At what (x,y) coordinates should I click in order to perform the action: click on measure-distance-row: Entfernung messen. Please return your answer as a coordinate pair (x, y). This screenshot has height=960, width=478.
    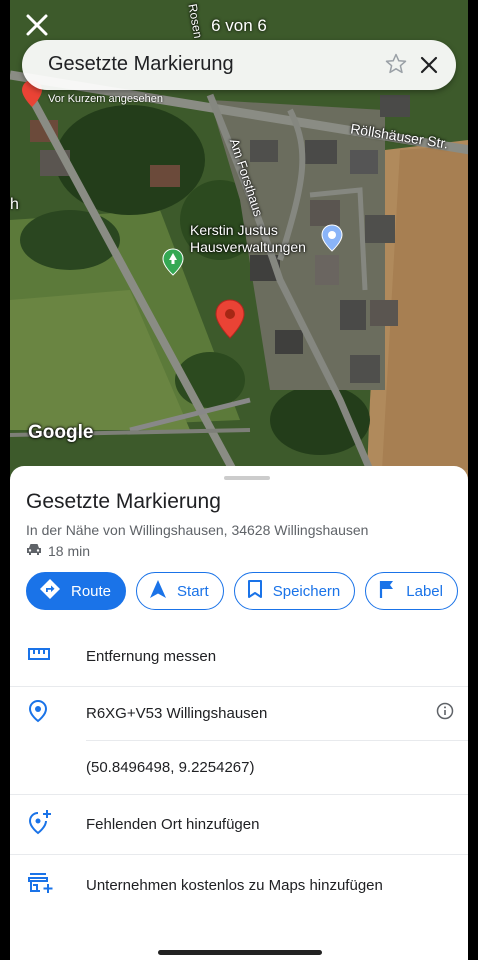
    Looking at the image, I should click on (239, 656).